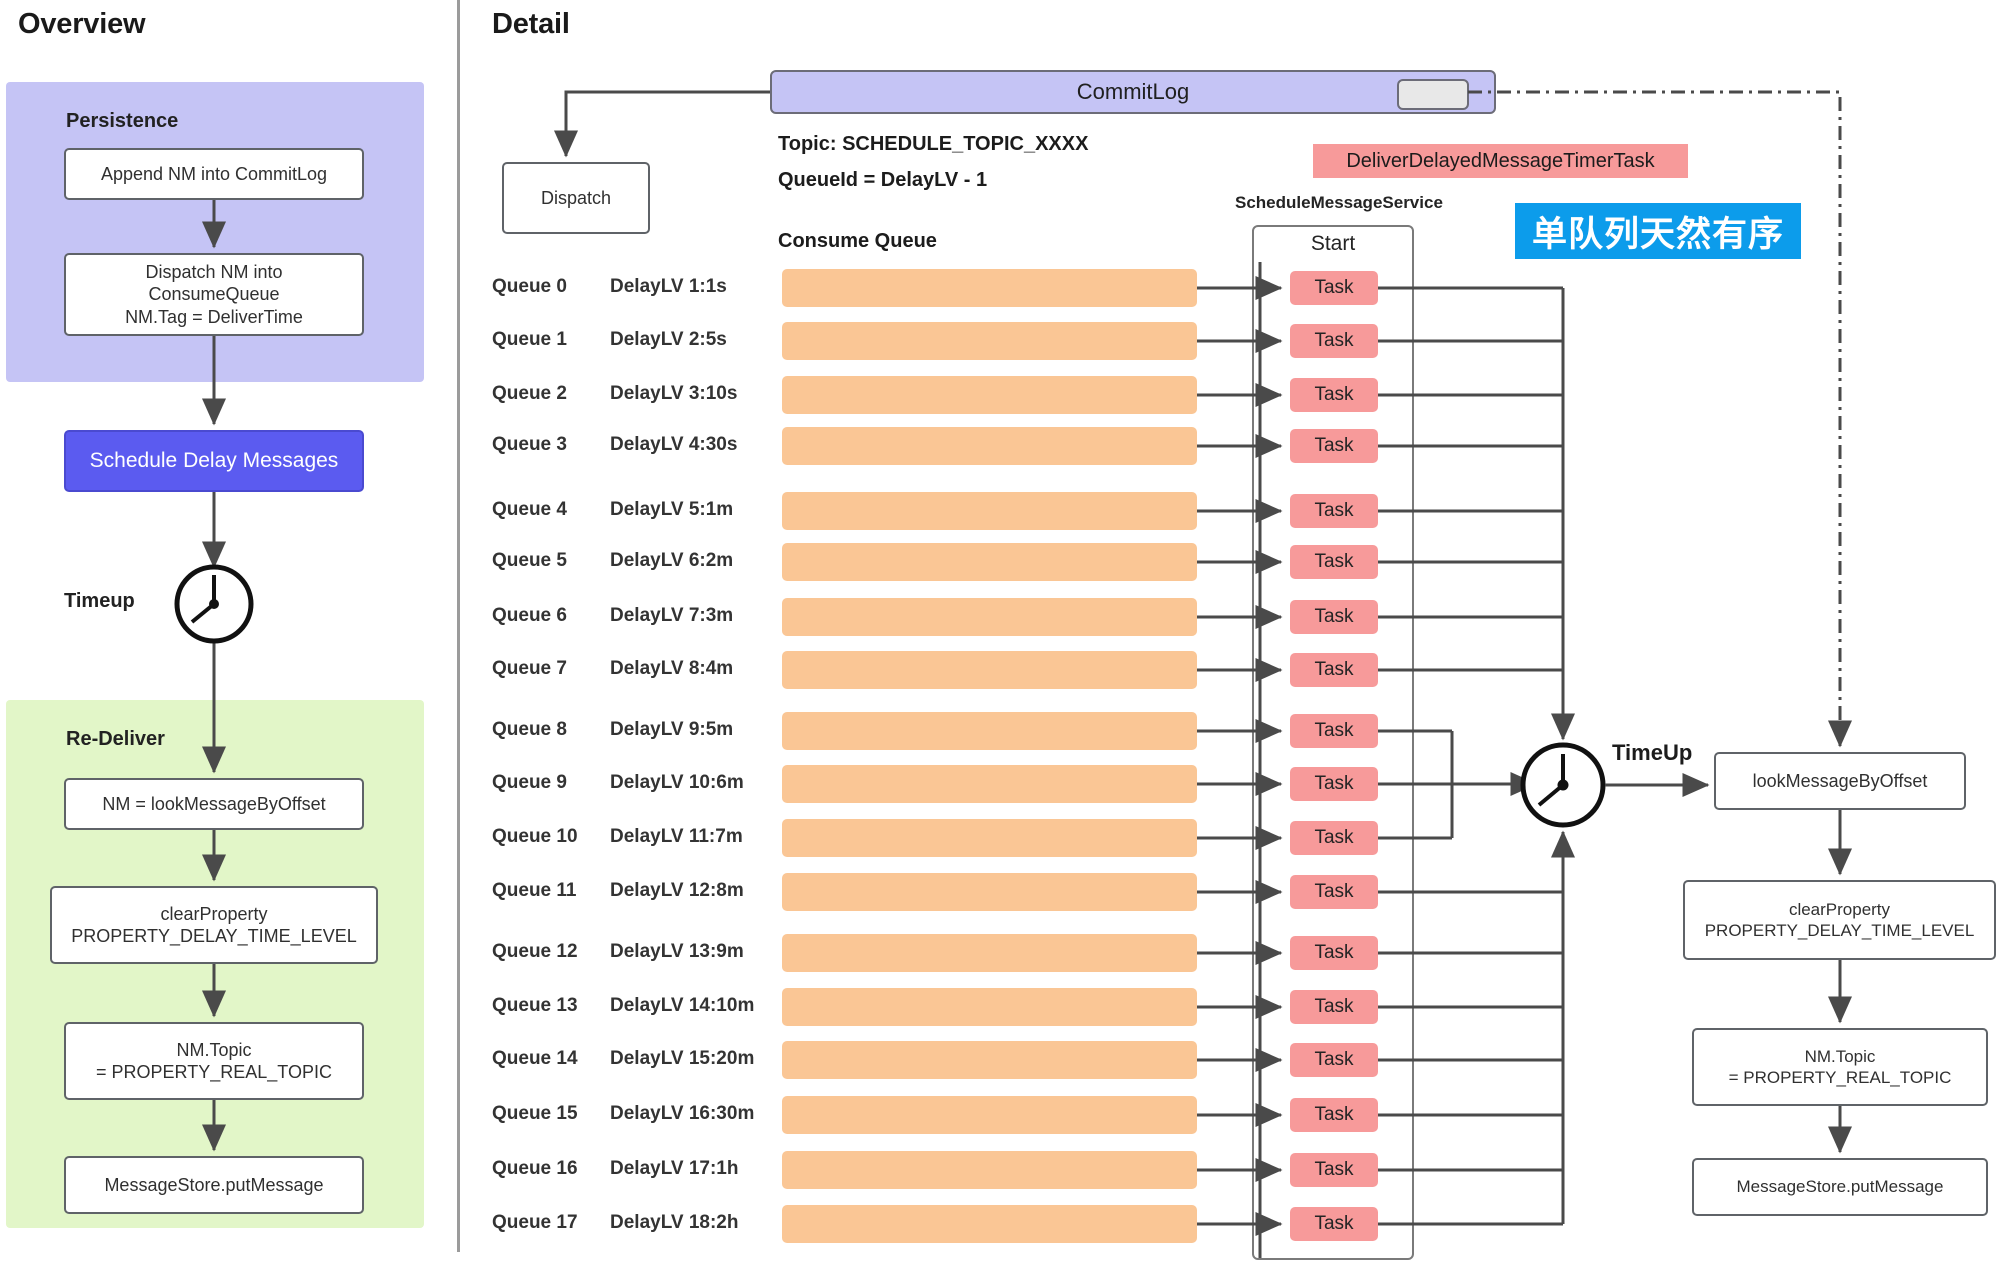  I want to click on task-node-15: Task, so click(1334, 1115).